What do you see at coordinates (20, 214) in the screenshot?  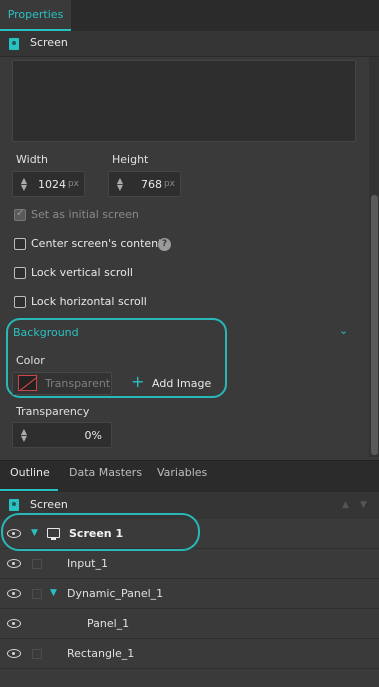 I see `initial-screen-checkbox` at bounding box center [20, 214].